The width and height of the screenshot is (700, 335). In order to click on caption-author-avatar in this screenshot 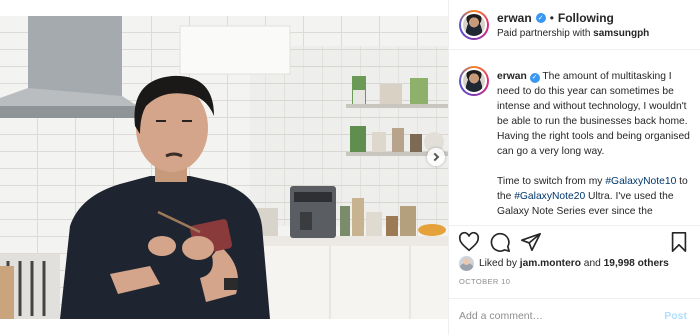, I will do `click(474, 81)`.